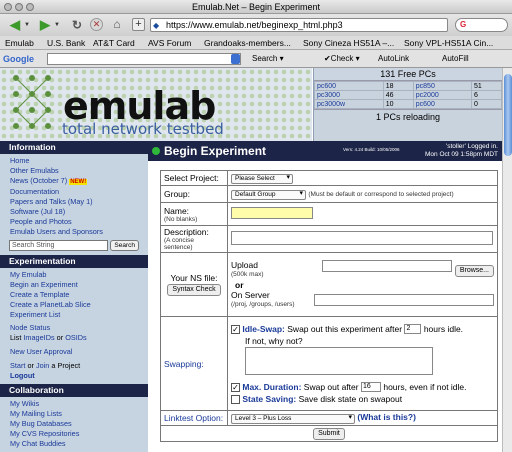 The height and width of the screenshot is (452, 512). I want to click on max-duration-checkbox: ✓, so click(235, 387).